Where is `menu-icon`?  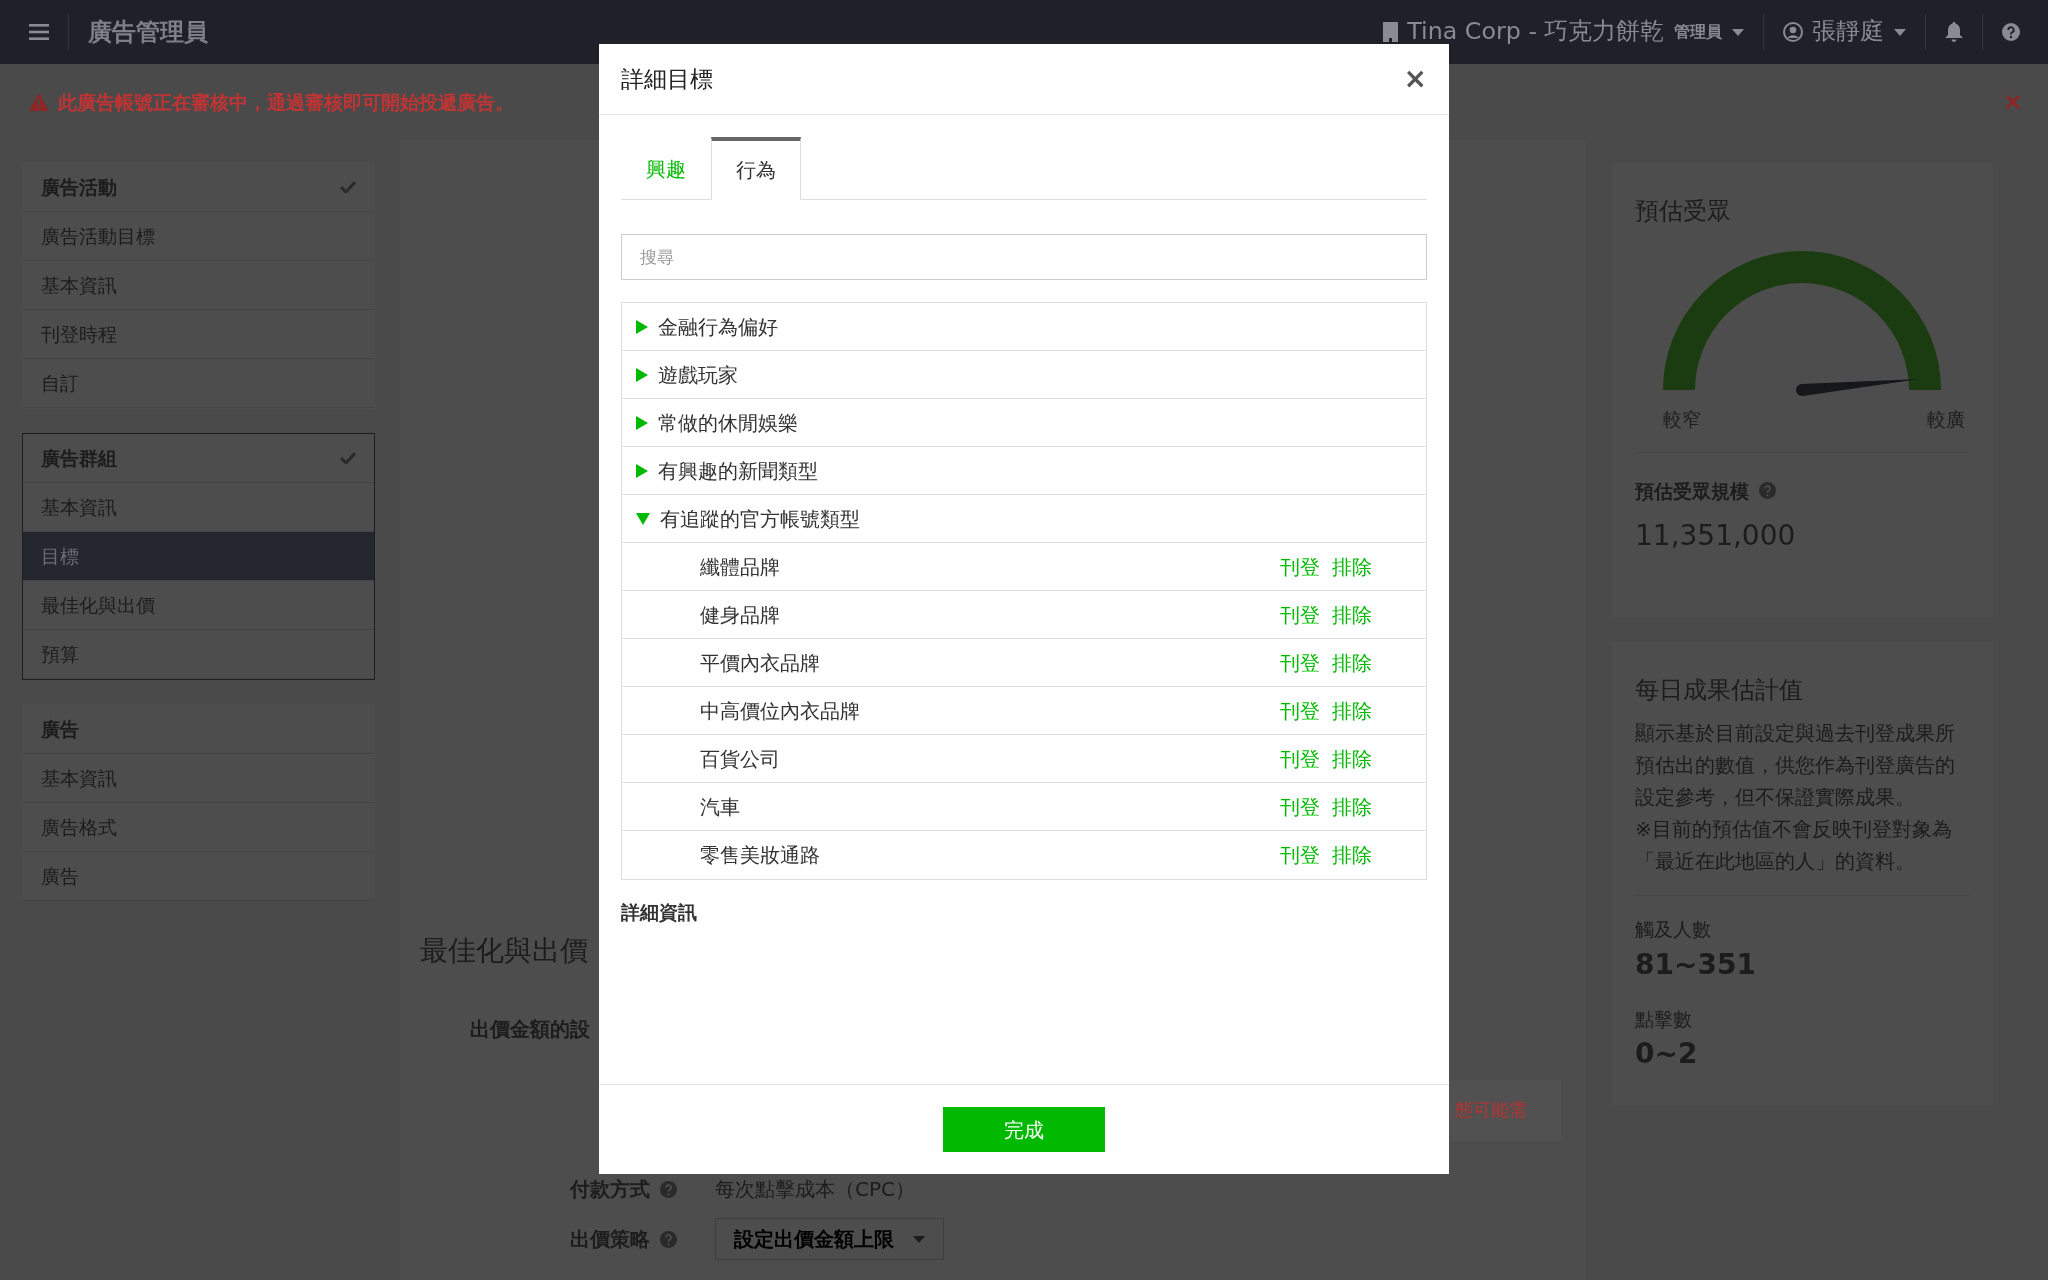 menu-icon is located at coordinates (38, 32).